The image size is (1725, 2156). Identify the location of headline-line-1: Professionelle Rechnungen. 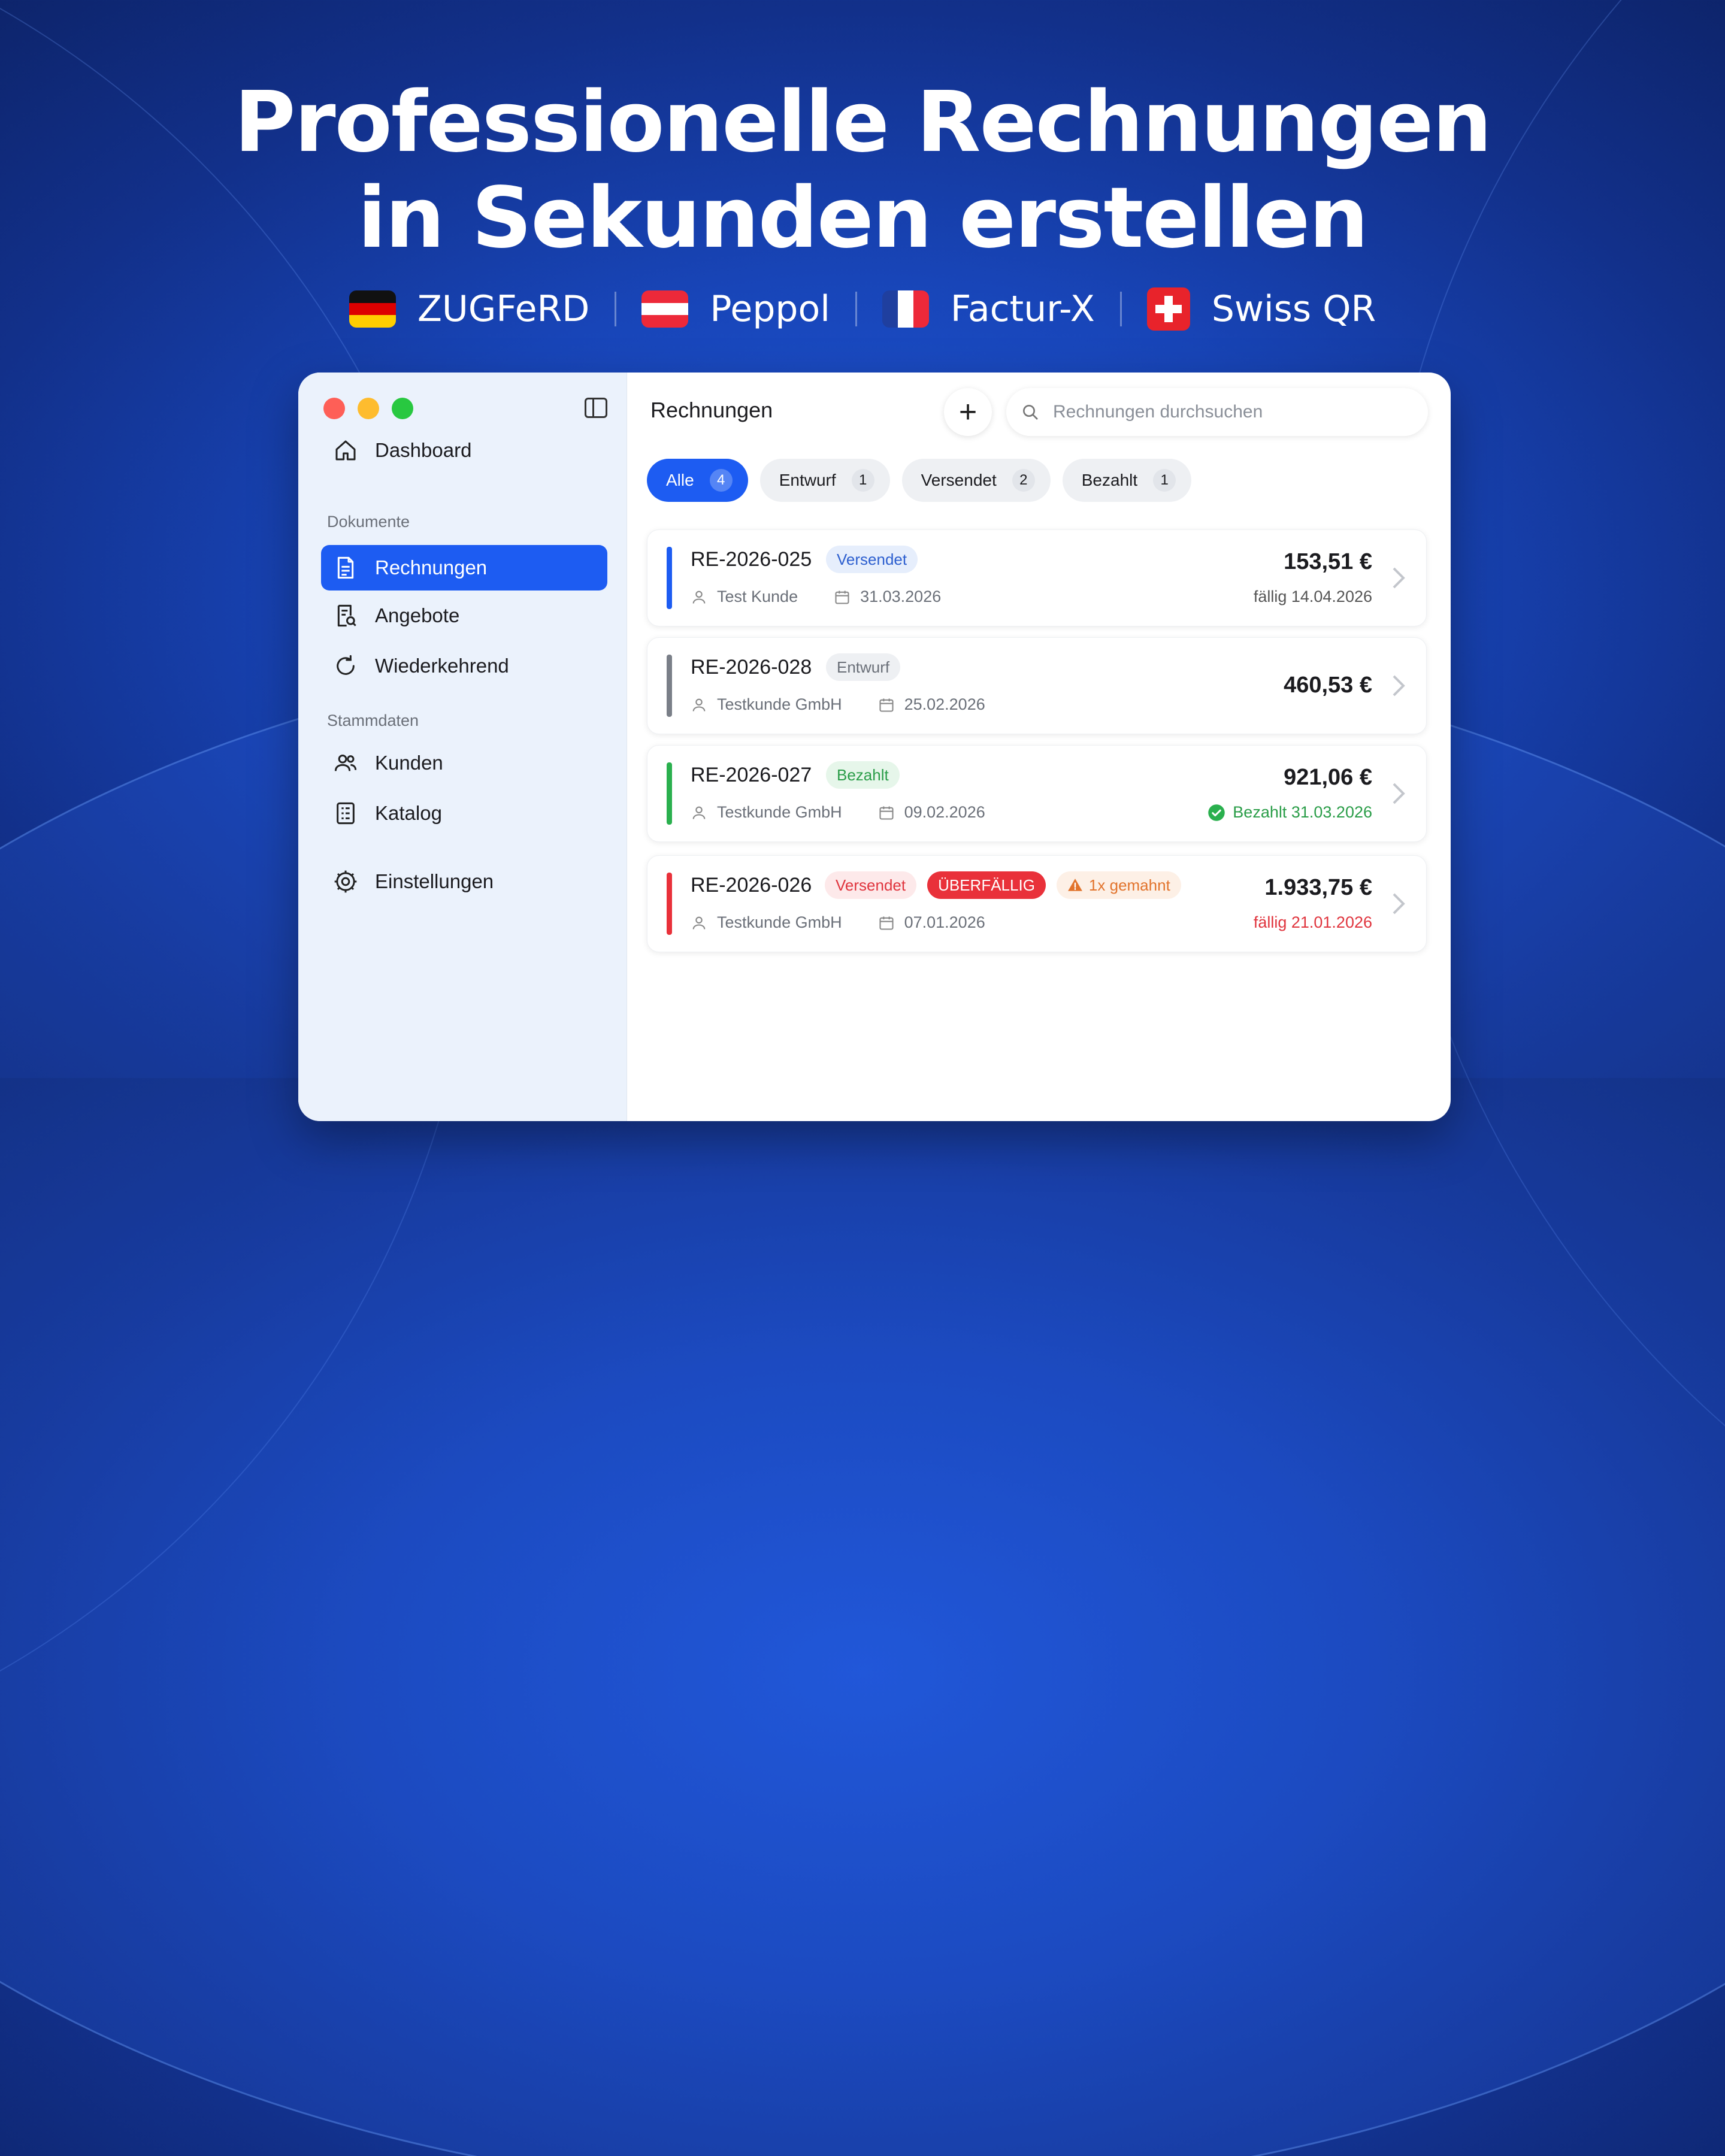
(863, 123).